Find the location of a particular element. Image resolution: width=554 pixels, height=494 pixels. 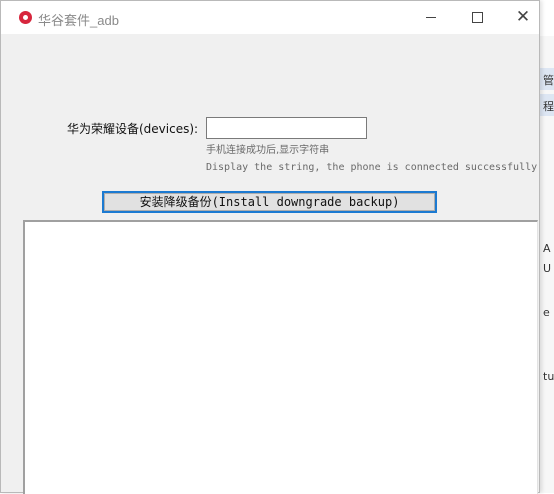

devices-label: 华为荣耀设备(devices): is located at coordinates (133, 129).